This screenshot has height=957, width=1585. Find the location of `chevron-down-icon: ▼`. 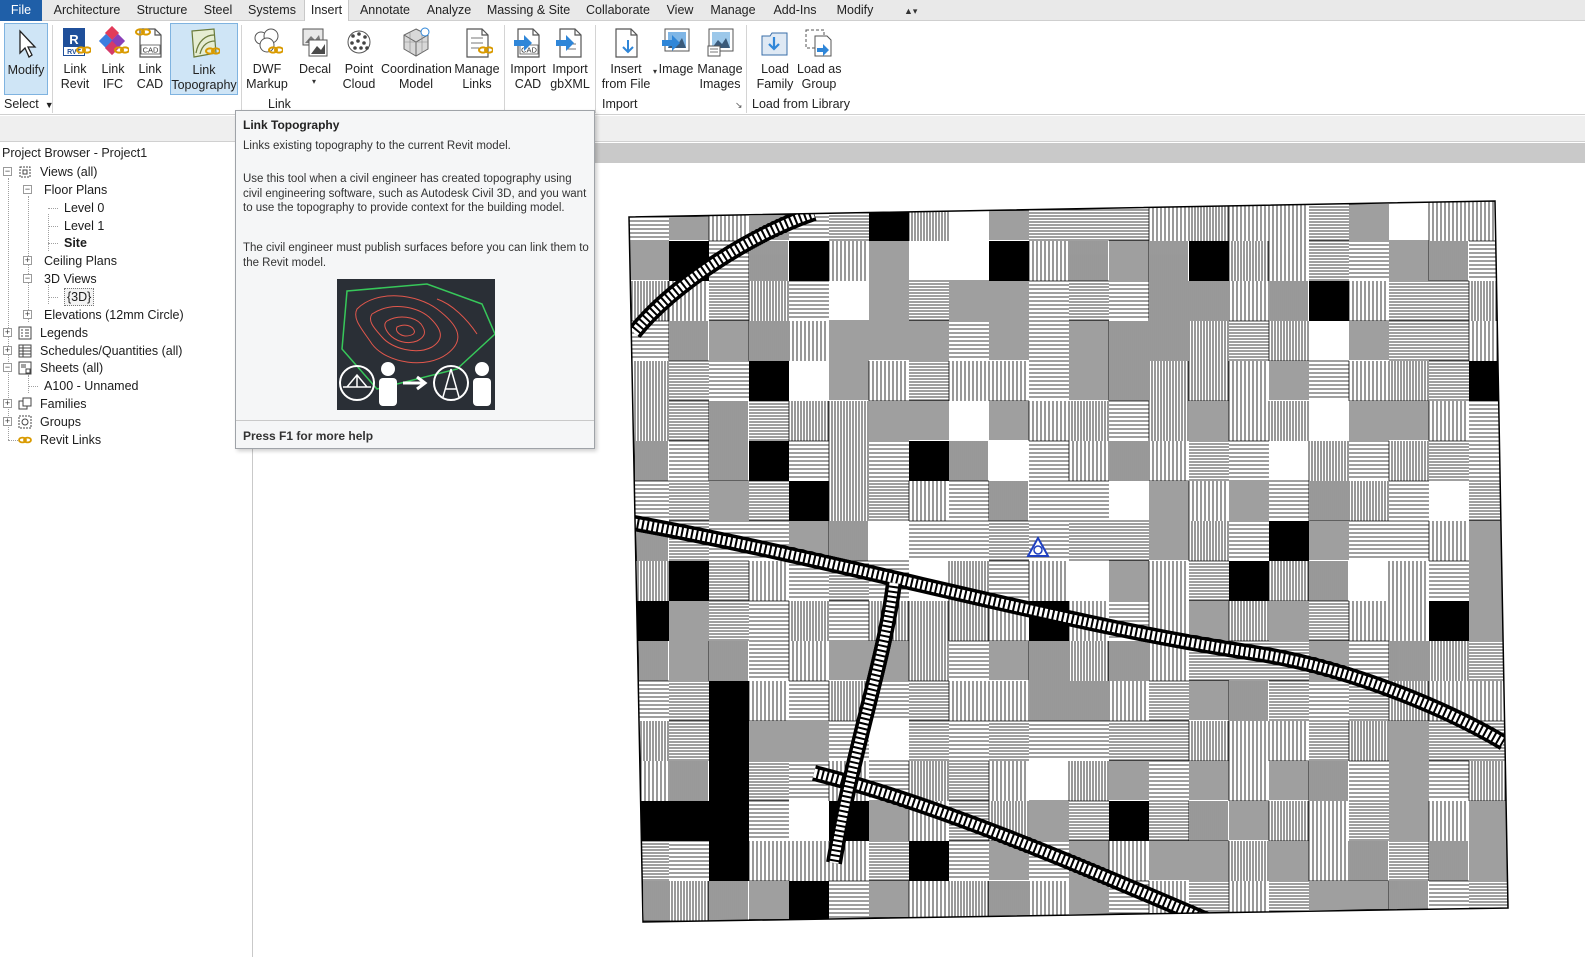

chevron-down-icon: ▼ is located at coordinates (49, 105).